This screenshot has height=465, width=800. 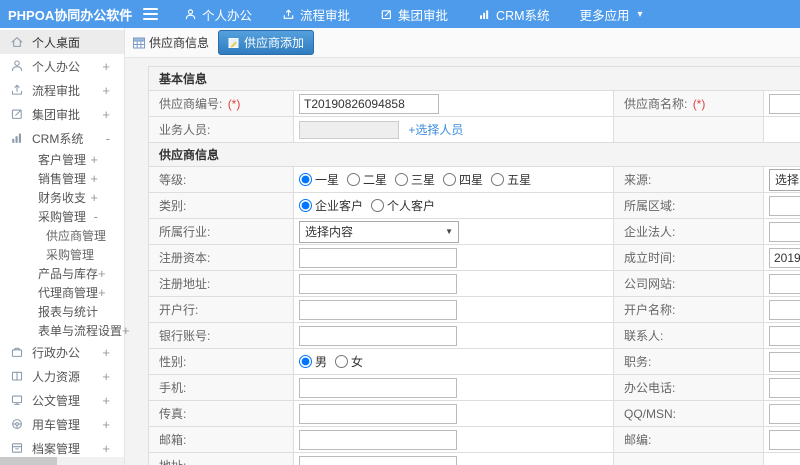 I want to click on sidebar-scrollbar-thumb, so click(x=28, y=461).